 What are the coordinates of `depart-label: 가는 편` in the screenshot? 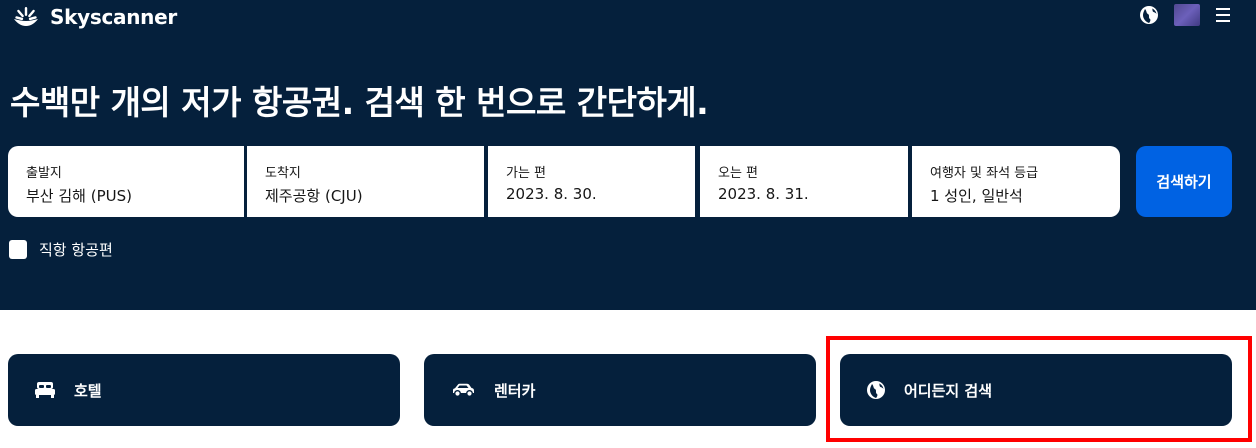 It's located at (526, 173).